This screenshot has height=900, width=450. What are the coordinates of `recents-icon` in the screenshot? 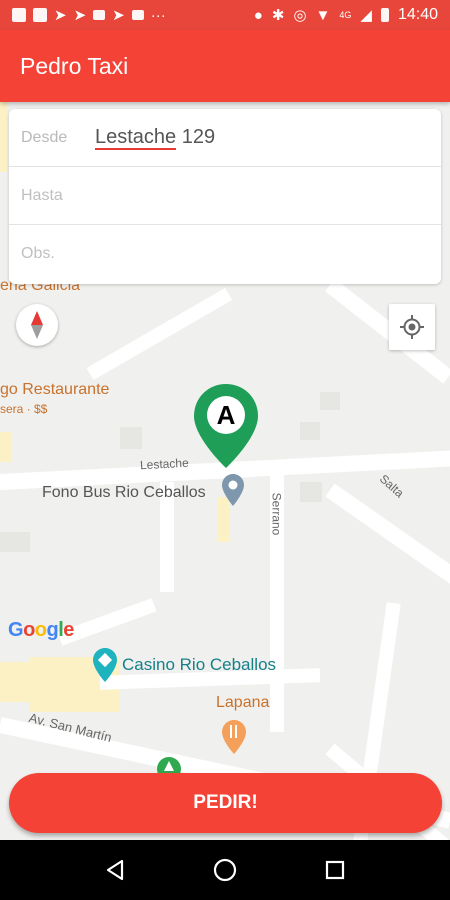 It's located at (335, 870).